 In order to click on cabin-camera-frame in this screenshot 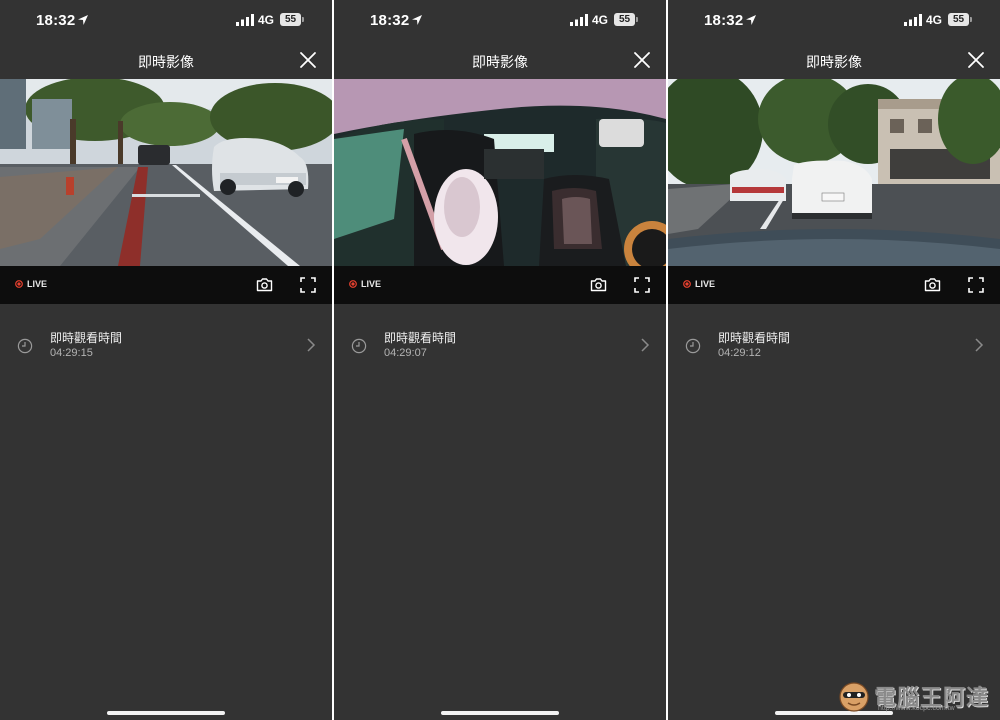, I will do `click(500, 172)`.